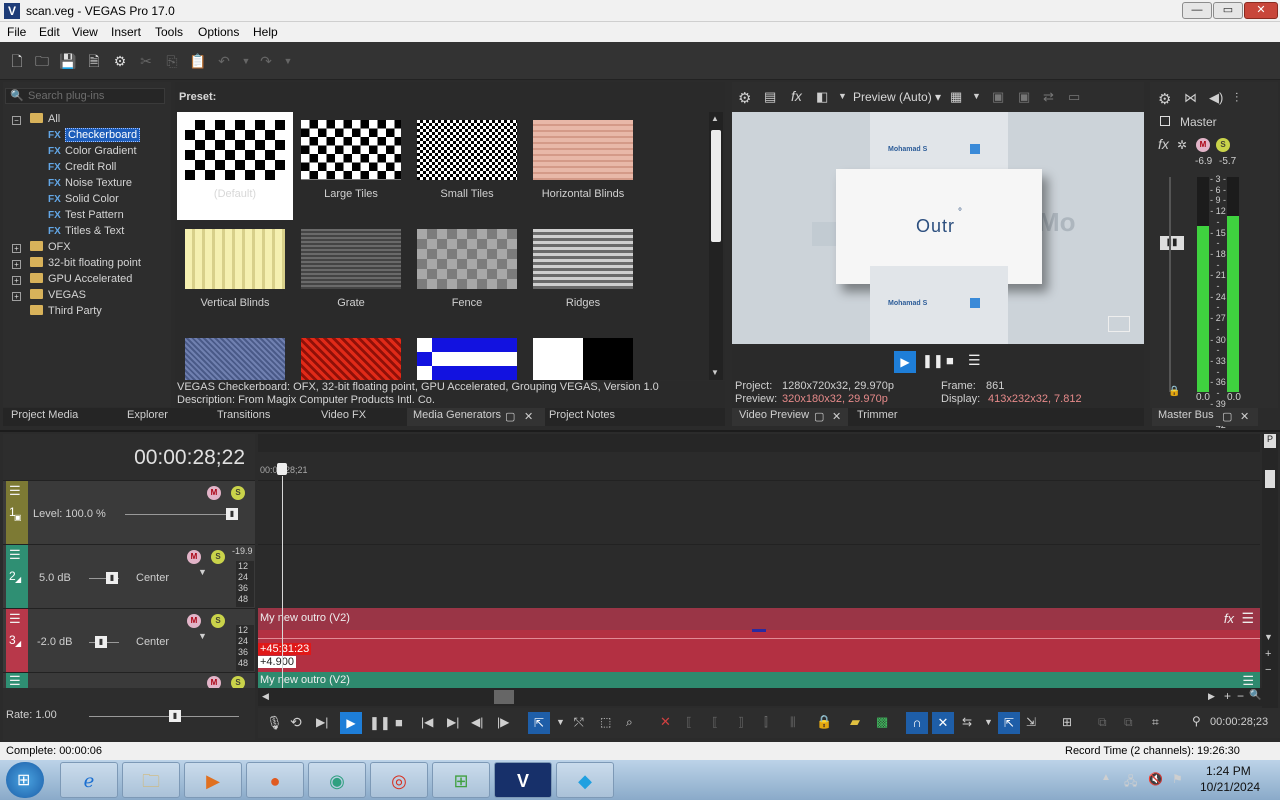 The image size is (1280, 800). Describe the element at coordinates (793, 722) in the screenshot. I see `ignore-grouping-icon: ⫼` at that location.